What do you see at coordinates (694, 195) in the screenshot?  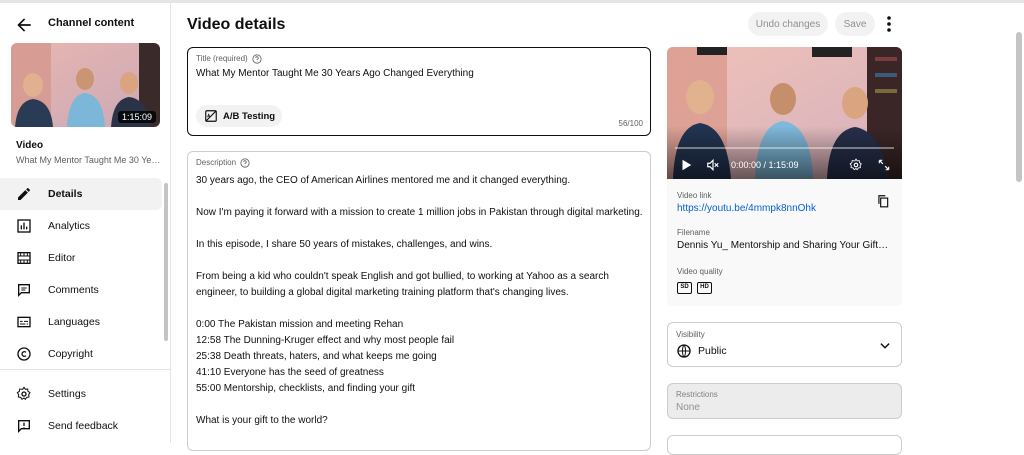 I see `video-link-label: Video link` at bounding box center [694, 195].